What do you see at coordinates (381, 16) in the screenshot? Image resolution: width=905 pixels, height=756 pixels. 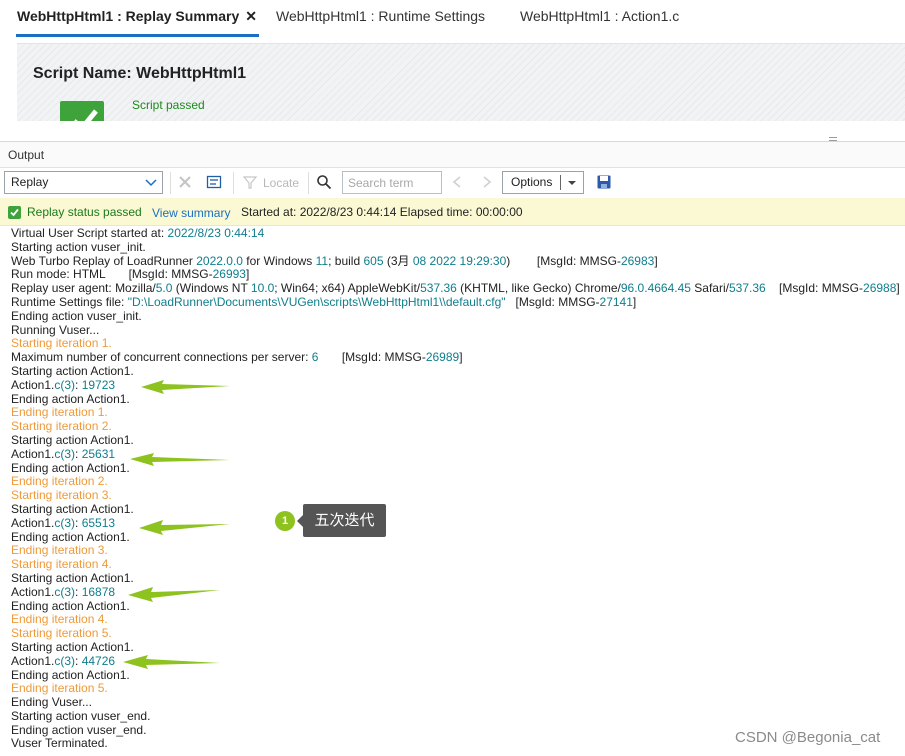 I see `tab-label: WebHttpHtml1 : Runtime Settings` at bounding box center [381, 16].